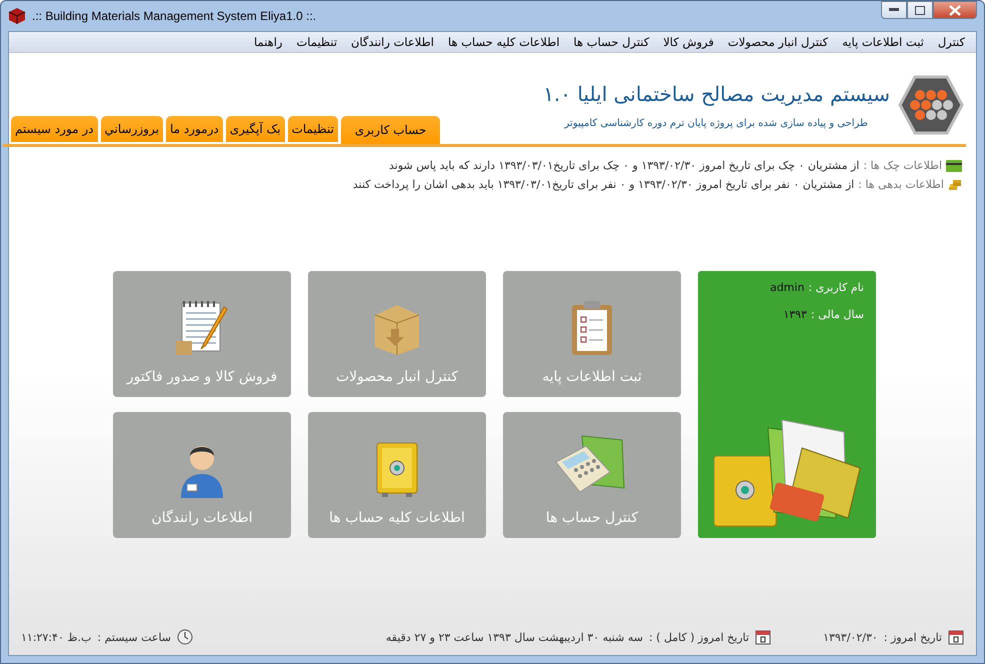  I want to click on tab: در مورد سیستم, so click(54, 129).